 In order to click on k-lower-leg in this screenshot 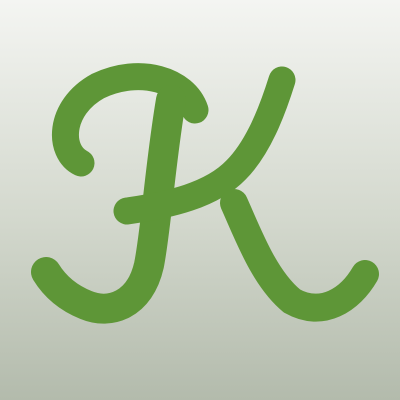, I will do `click(299, 255)`.